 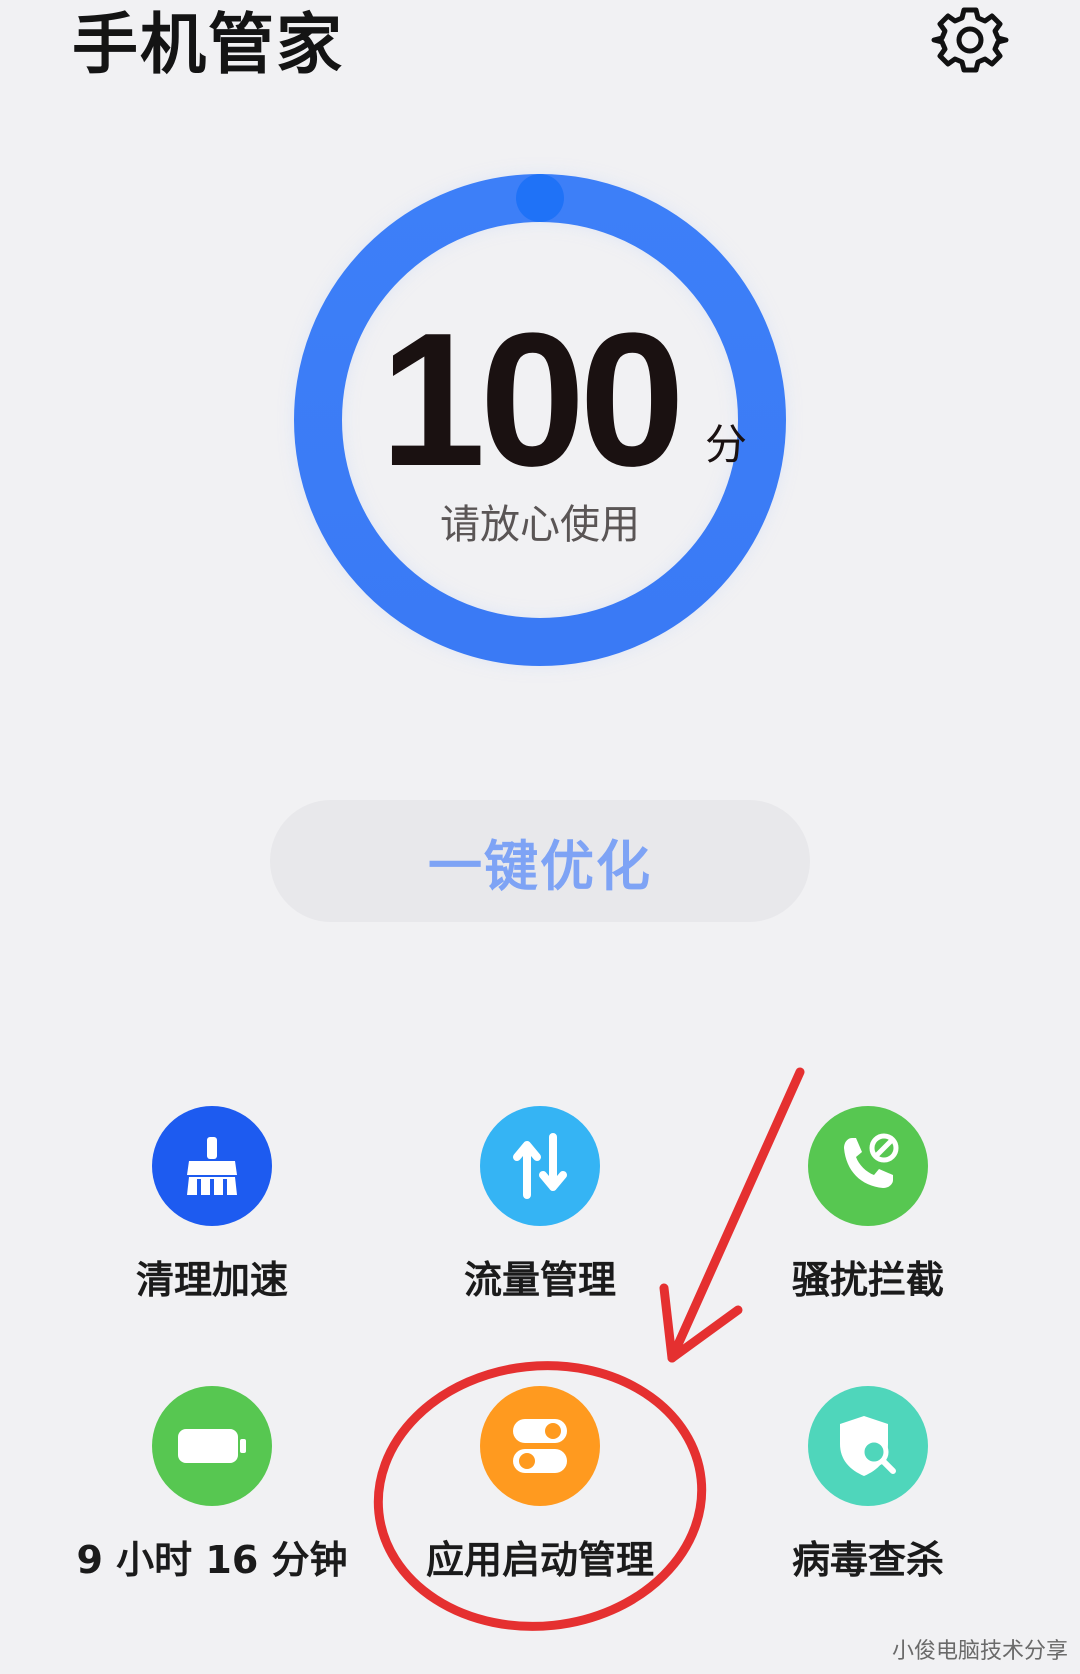 What do you see at coordinates (726, 444) in the screenshot?
I see `score-unit: 分` at bounding box center [726, 444].